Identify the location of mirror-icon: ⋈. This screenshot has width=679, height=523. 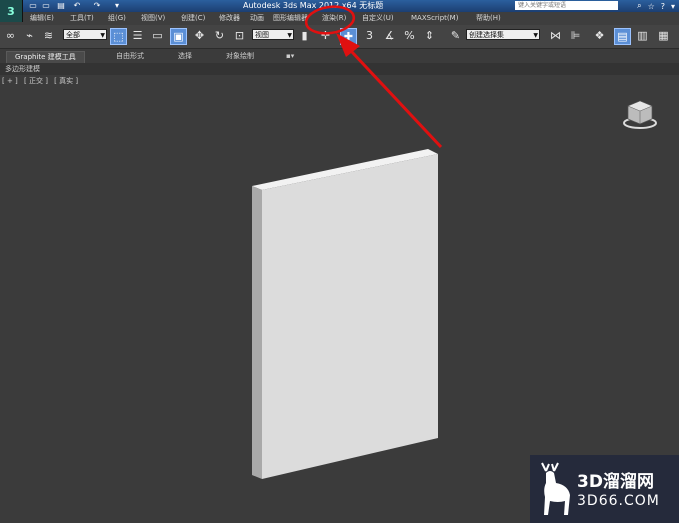
(555, 35).